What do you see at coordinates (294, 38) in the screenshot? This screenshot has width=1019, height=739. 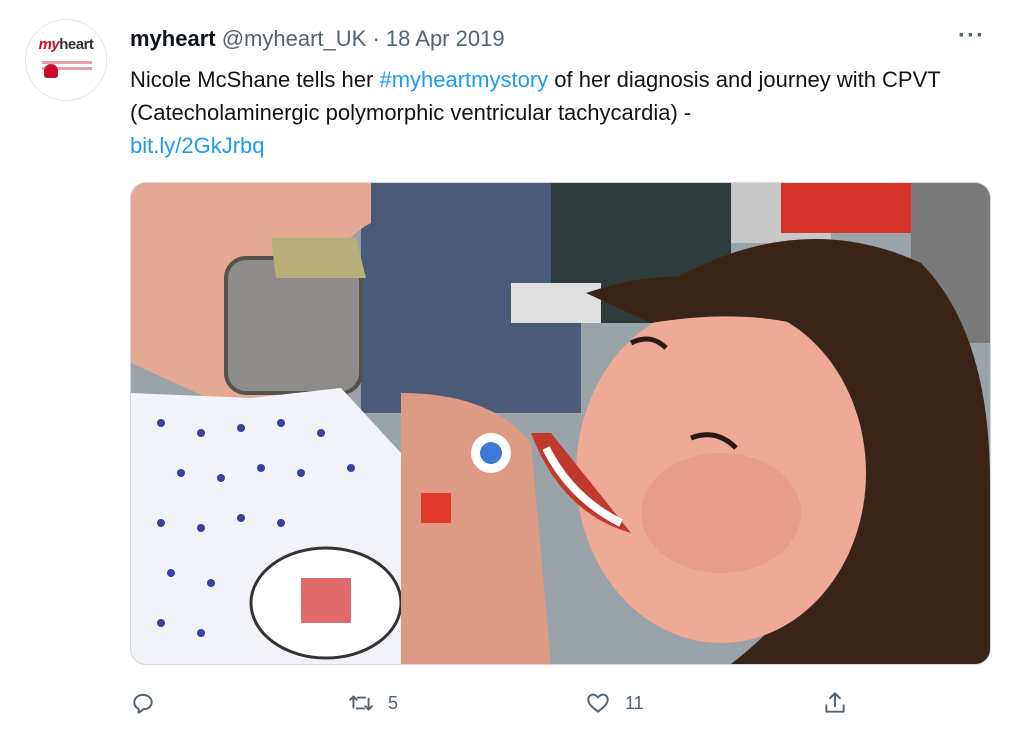 I see `author-handle: @myheart_UK` at bounding box center [294, 38].